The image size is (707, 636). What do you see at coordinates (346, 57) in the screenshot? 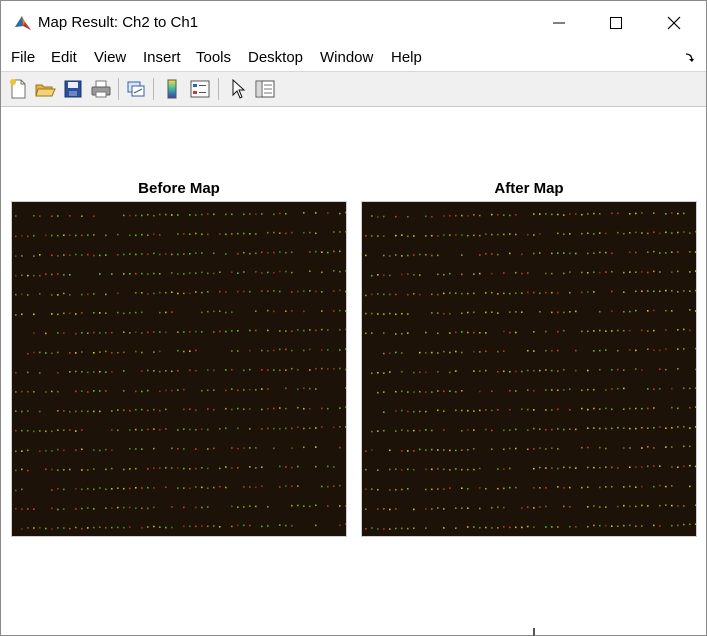
I see `menu-window: Window` at bounding box center [346, 57].